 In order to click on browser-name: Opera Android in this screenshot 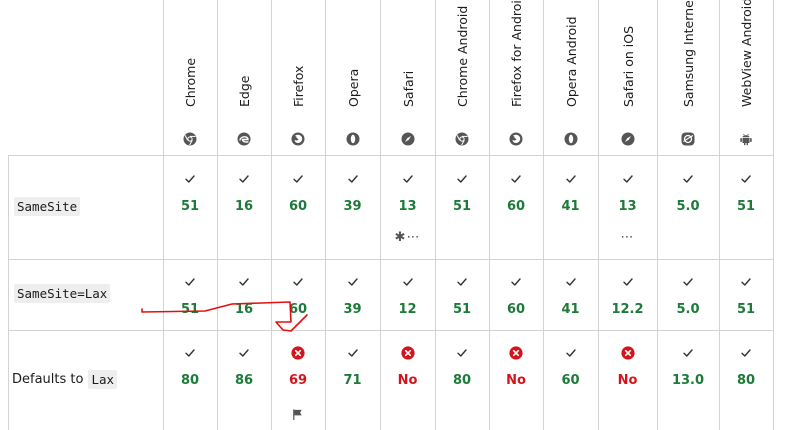, I will do `click(571, 61)`.